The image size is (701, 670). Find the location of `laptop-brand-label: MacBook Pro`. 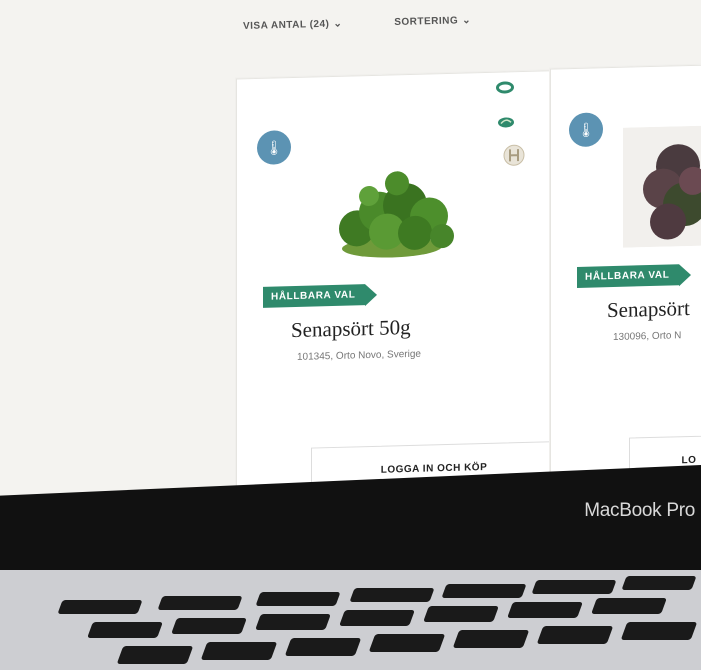

laptop-brand-label: MacBook Pro is located at coordinates (639, 510).